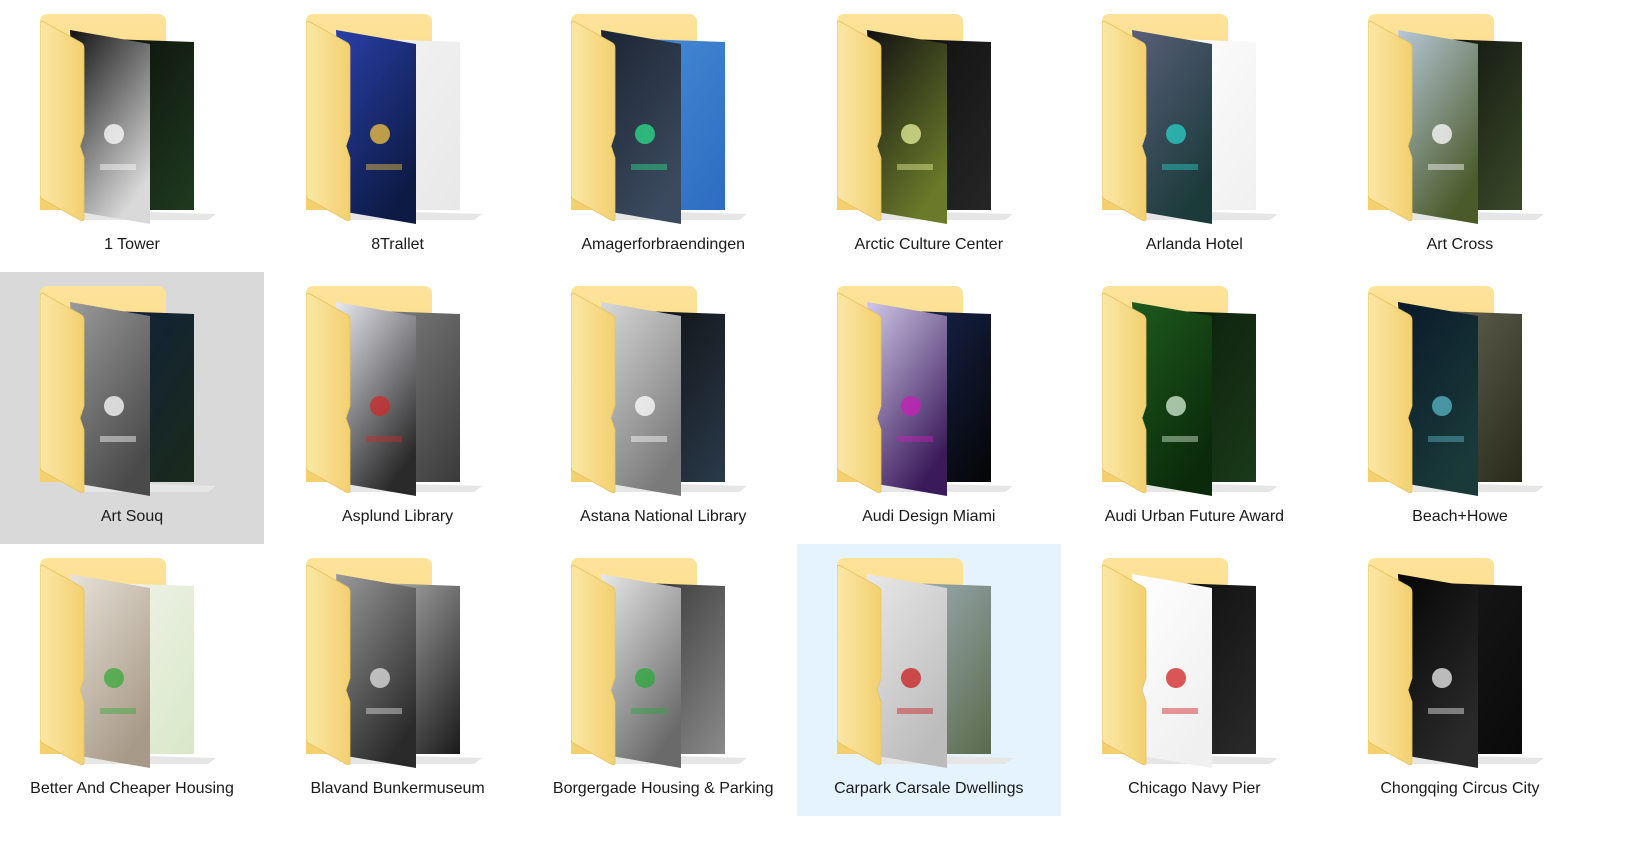 This screenshot has width=1640, height=852. I want to click on folder-item-0: 1 Tower, so click(132, 136).